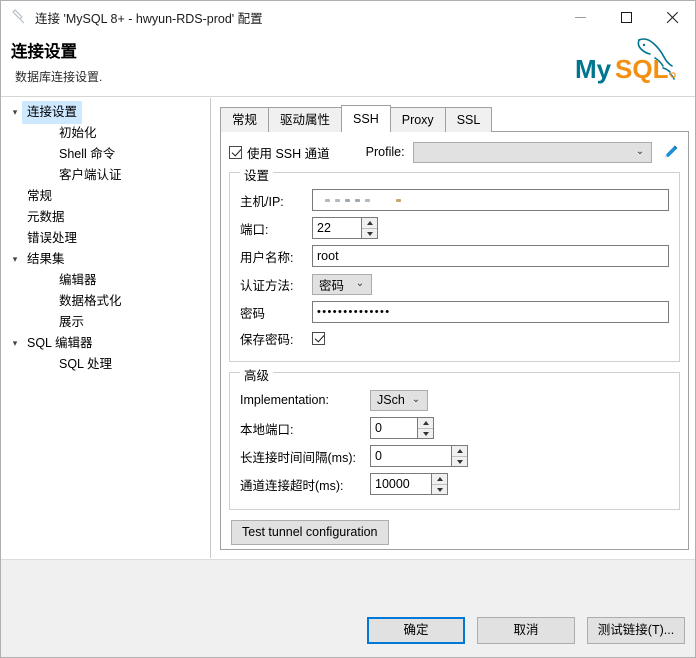  Describe the element at coordinates (419, 456) in the screenshot. I see `keepalive-stepper: 0` at that location.